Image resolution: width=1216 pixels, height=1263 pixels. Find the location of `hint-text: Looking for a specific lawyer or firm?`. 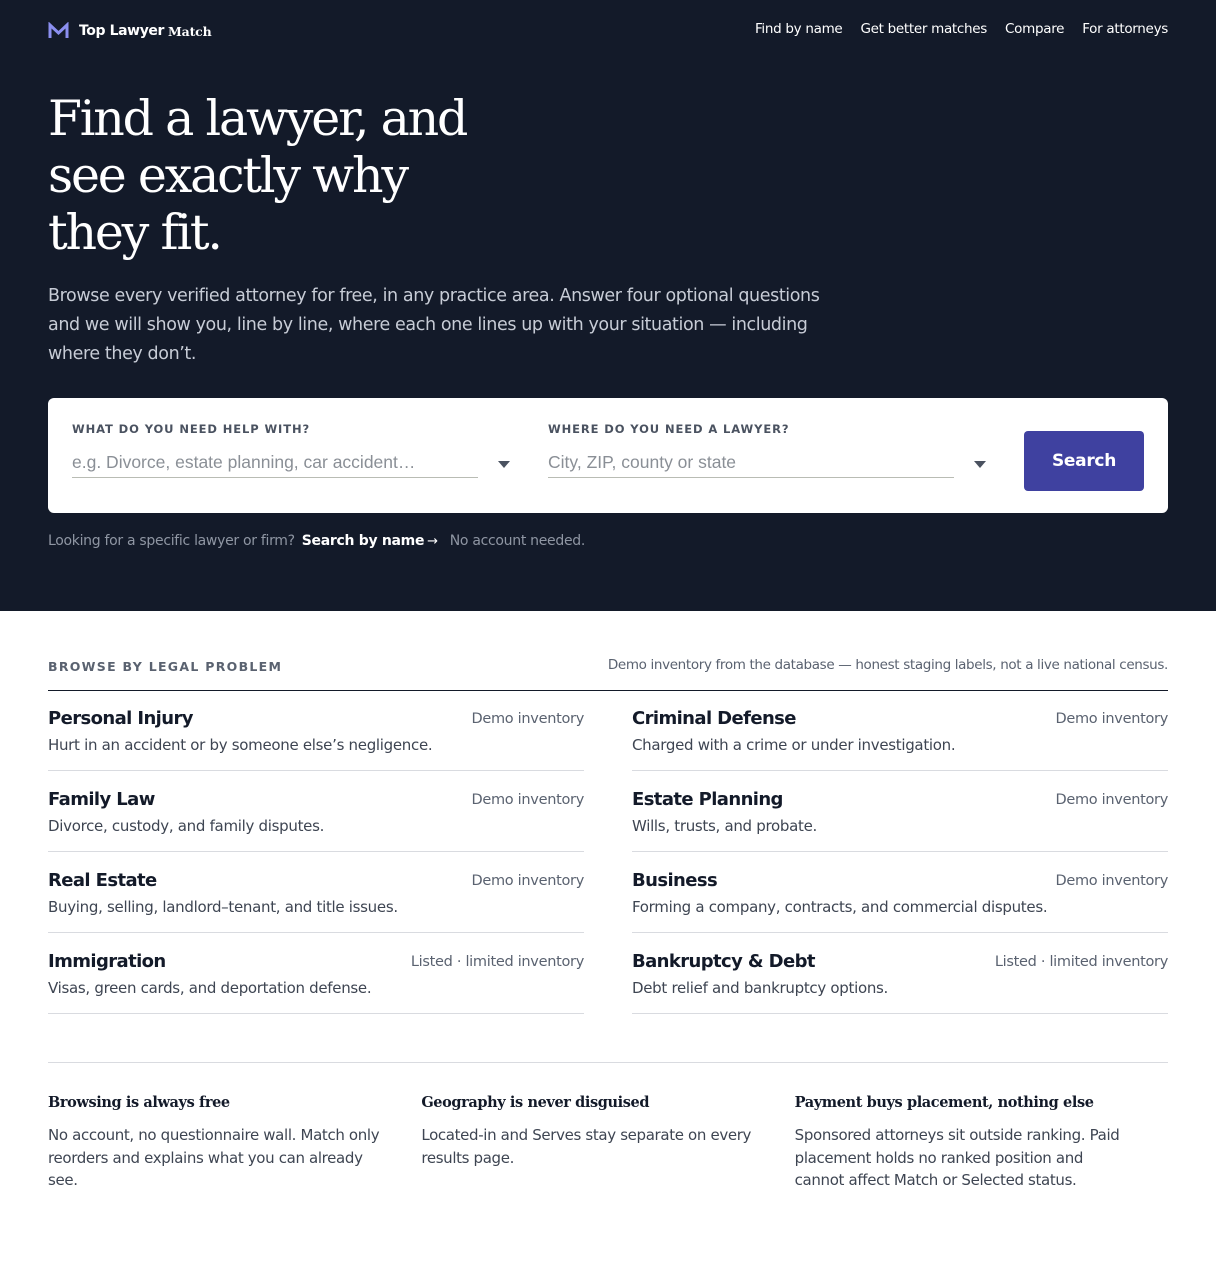

hint-text: Looking for a specific lawyer or firm? is located at coordinates (171, 541).